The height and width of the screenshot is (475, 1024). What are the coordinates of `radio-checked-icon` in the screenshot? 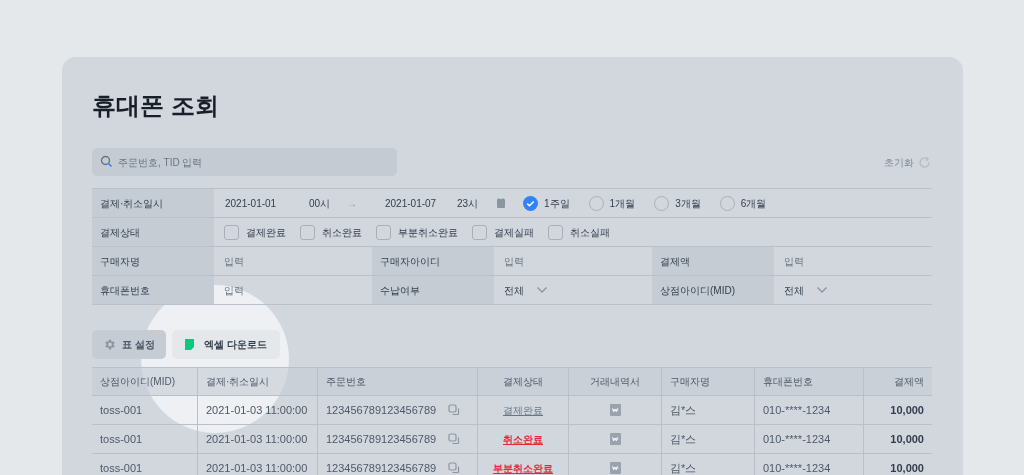 It's located at (530, 203).